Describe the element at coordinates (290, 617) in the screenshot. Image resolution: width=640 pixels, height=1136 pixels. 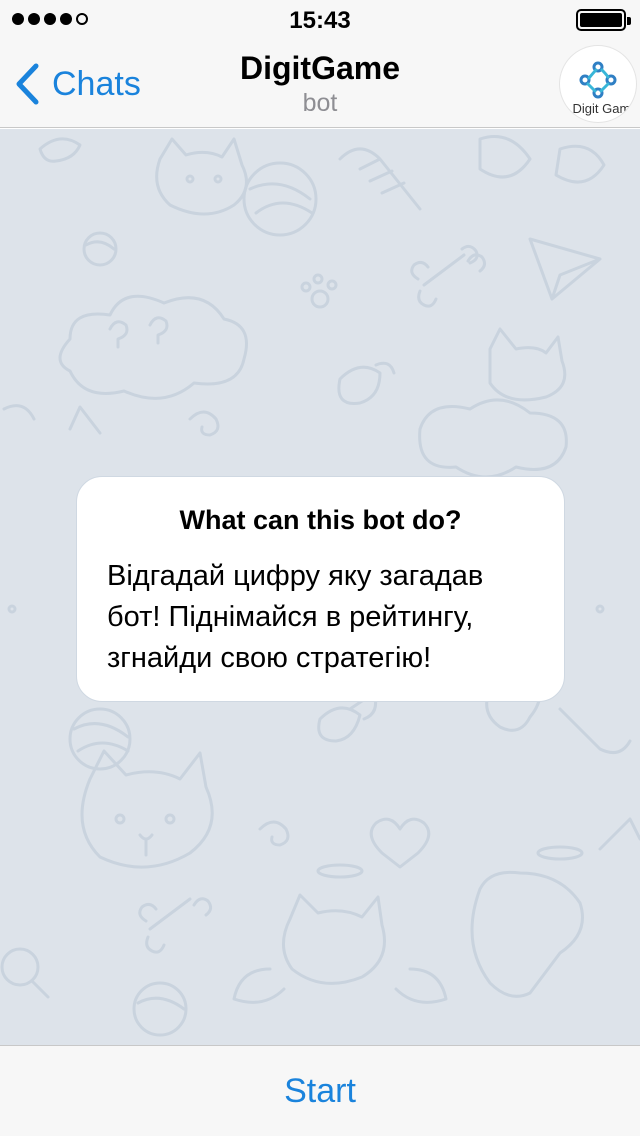
I see `bot-info-line: бот! Піднімайся в рейтингу,` at that location.